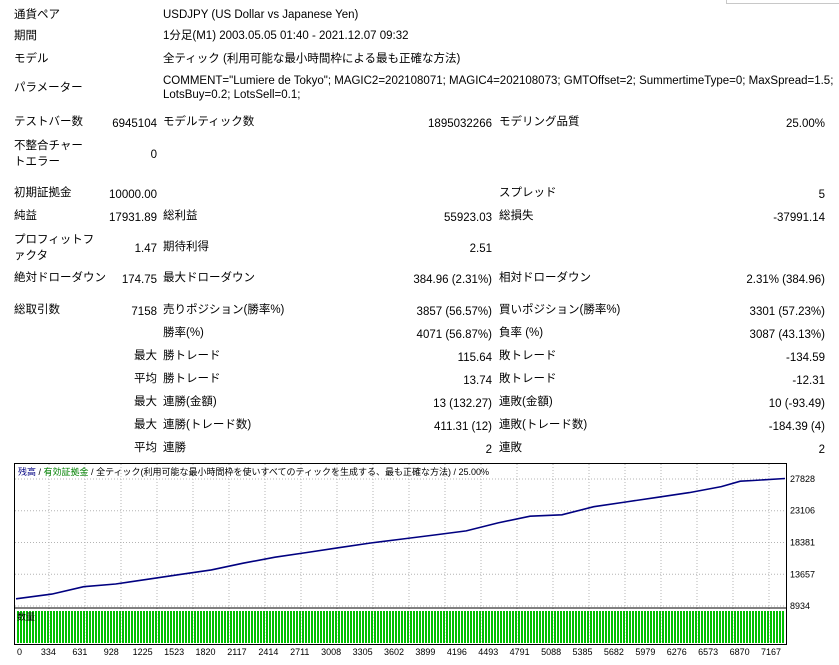 The height and width of the screenshot is (665, 839). What do you see at coordinates (40, 472) in the screenshot?
I see `graph-header-sep-1: /` at bounding box center [40, 472].